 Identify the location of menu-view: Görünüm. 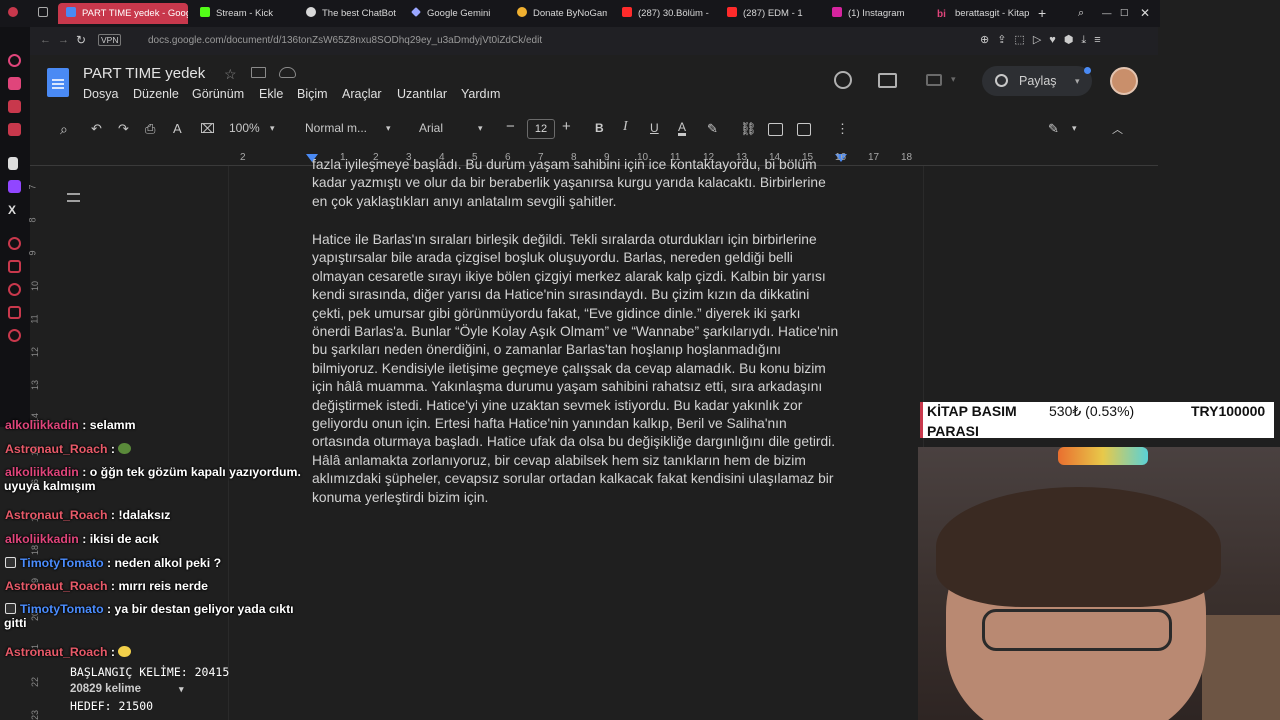
(218, 94).